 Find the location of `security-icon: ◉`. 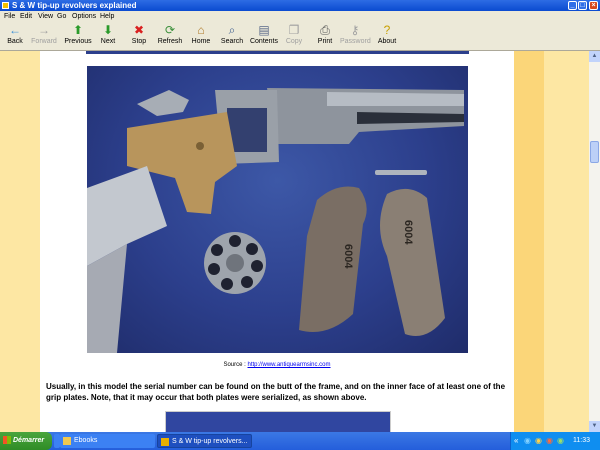

security-icon: ◉ is located at coordinates (549, 440).